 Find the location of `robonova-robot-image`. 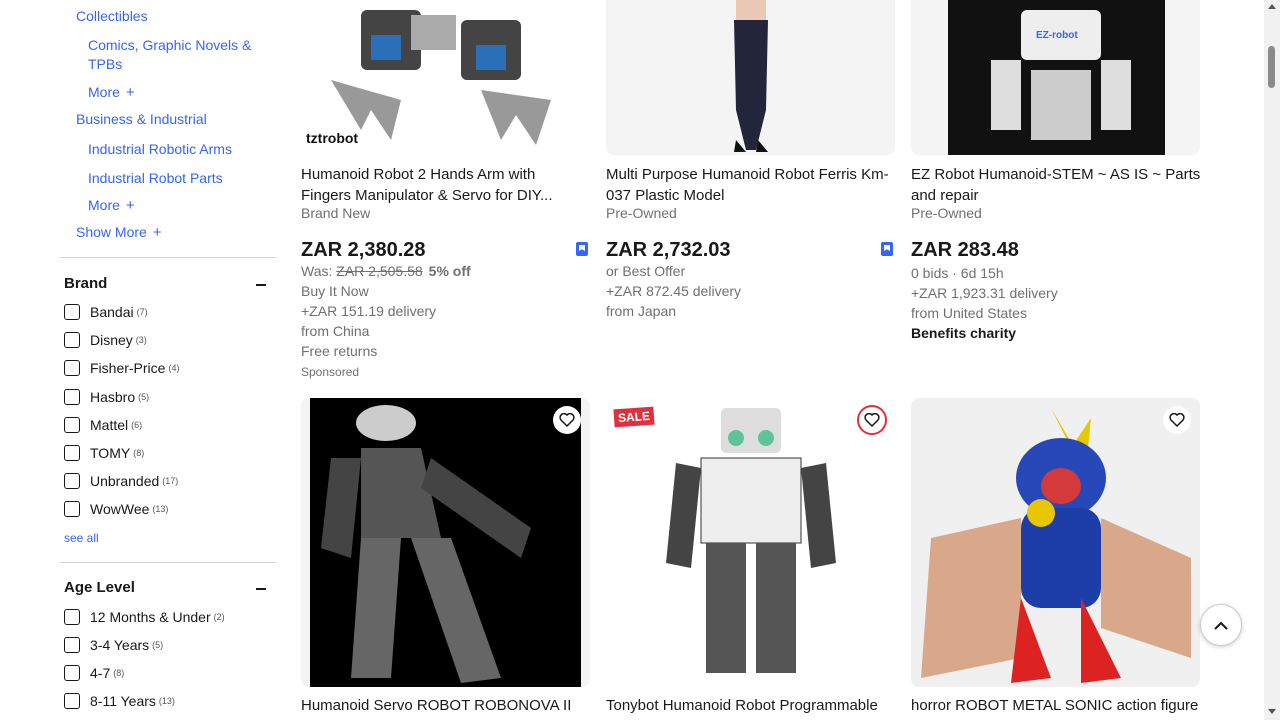

robonova-robot-image is located at coordinates (445, 542).